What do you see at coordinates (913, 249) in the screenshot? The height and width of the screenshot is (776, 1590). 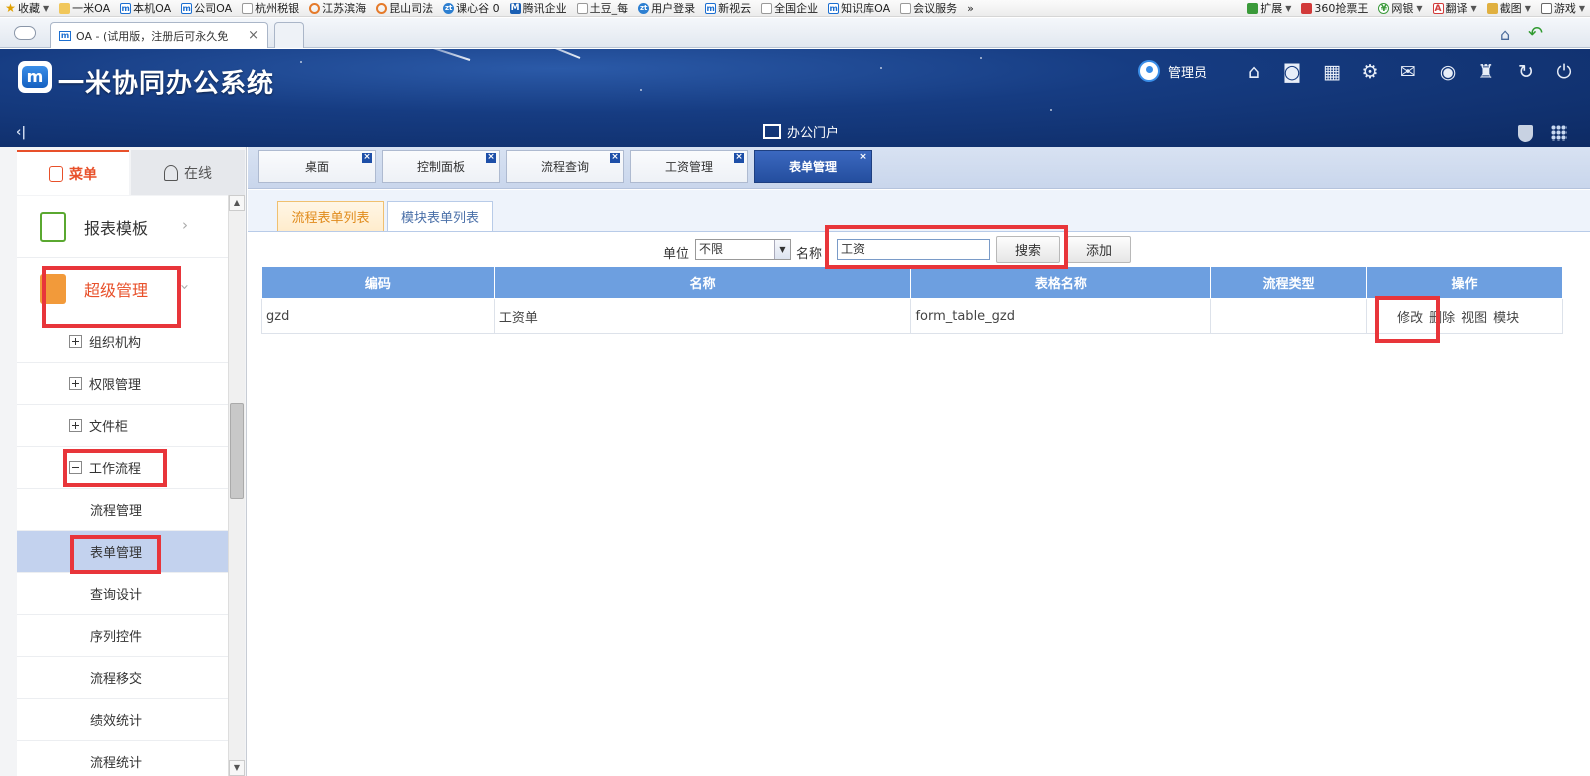 I see `name-search-input: 工资` at bounding box center [913, 249].